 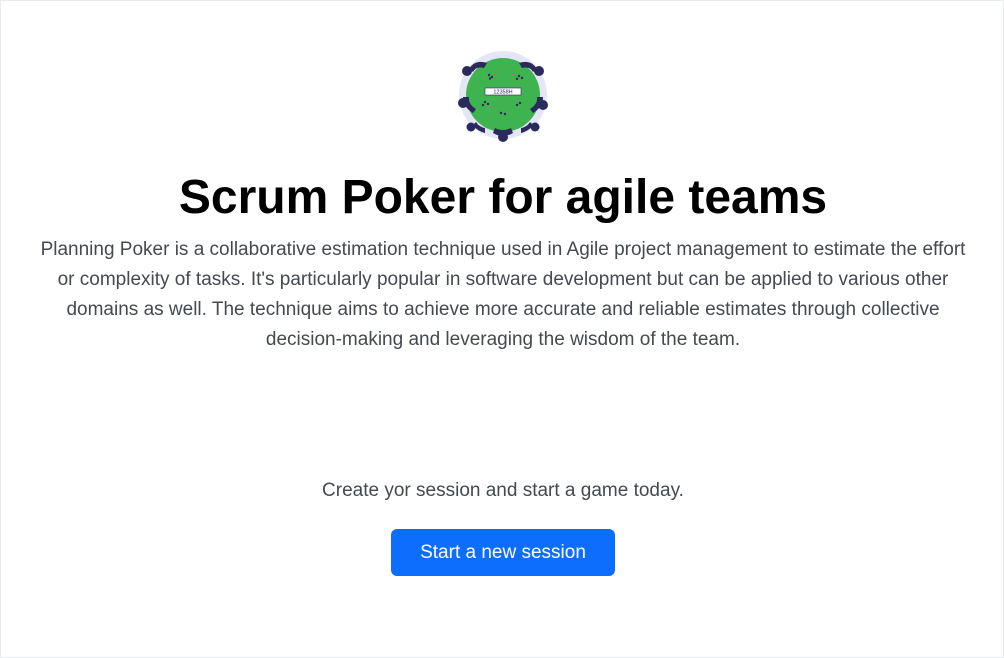 I want to click on logo-card-text: 12358H, so click(x=502, y=93).